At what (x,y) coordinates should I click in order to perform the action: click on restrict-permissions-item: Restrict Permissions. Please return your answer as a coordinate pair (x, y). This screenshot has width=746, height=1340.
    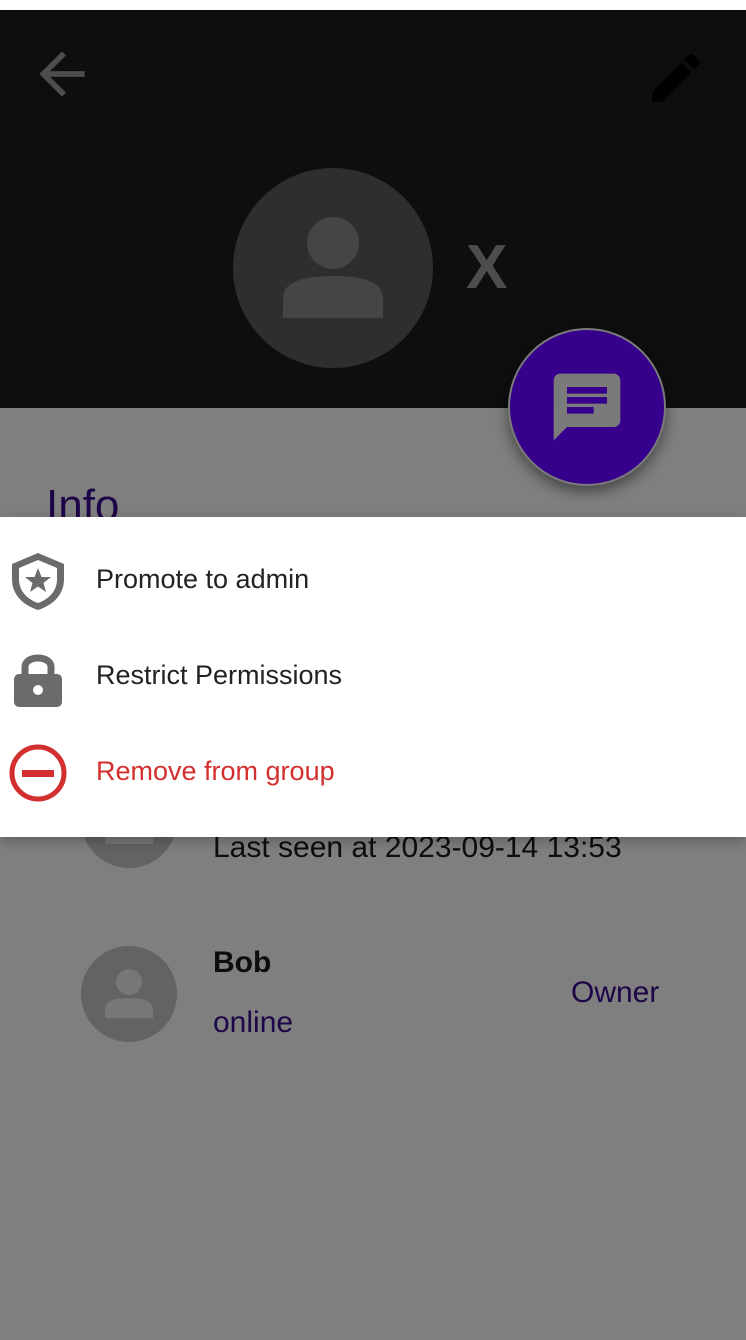
    Looking at the image, I should click on (373, 677).